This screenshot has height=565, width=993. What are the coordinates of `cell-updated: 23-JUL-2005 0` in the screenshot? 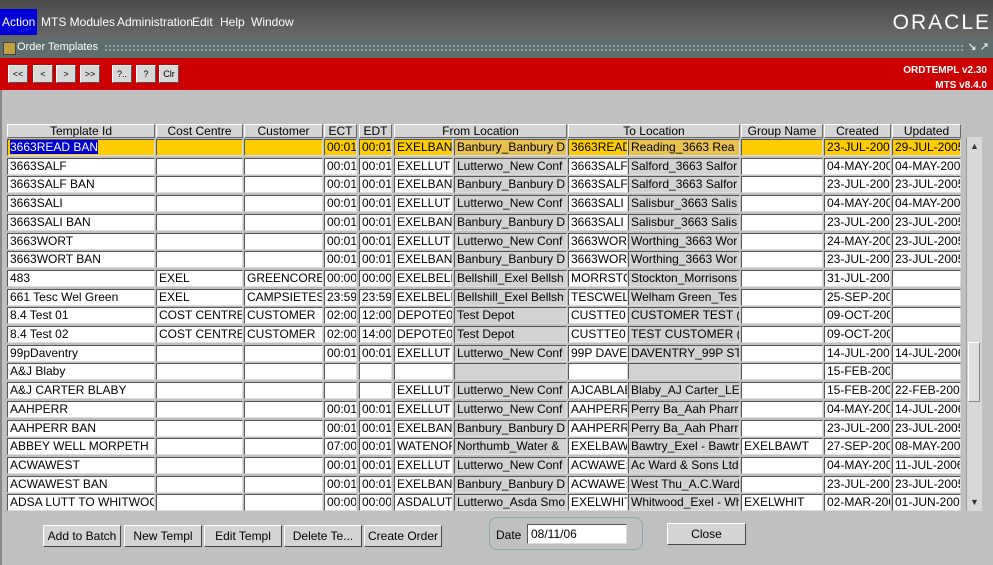 It's located at (926, 484).